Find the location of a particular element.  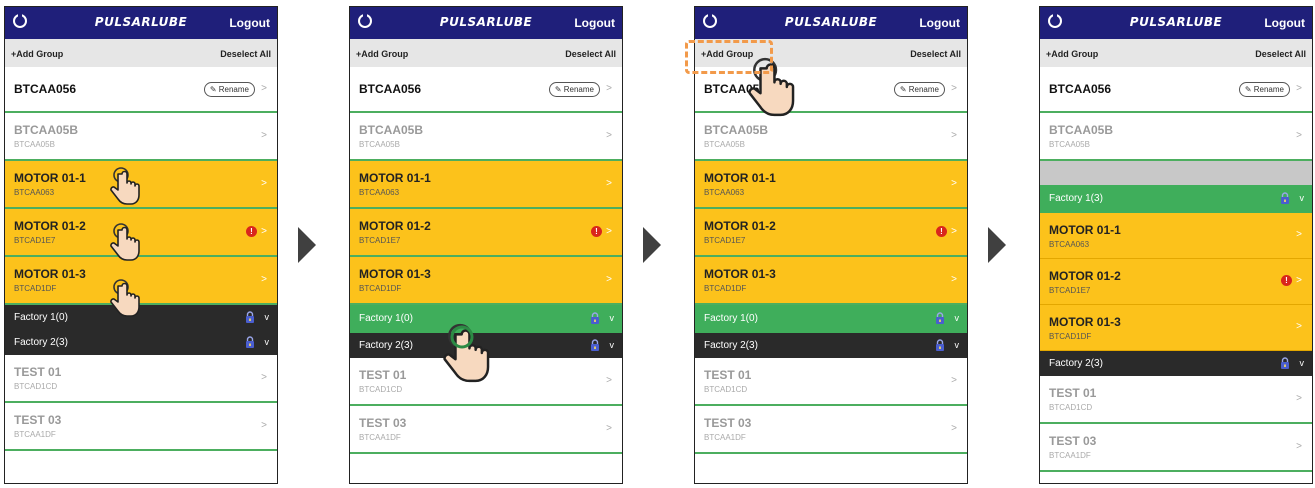

group-header: Factory 1(3) v is located at coordinates (1176, 199).